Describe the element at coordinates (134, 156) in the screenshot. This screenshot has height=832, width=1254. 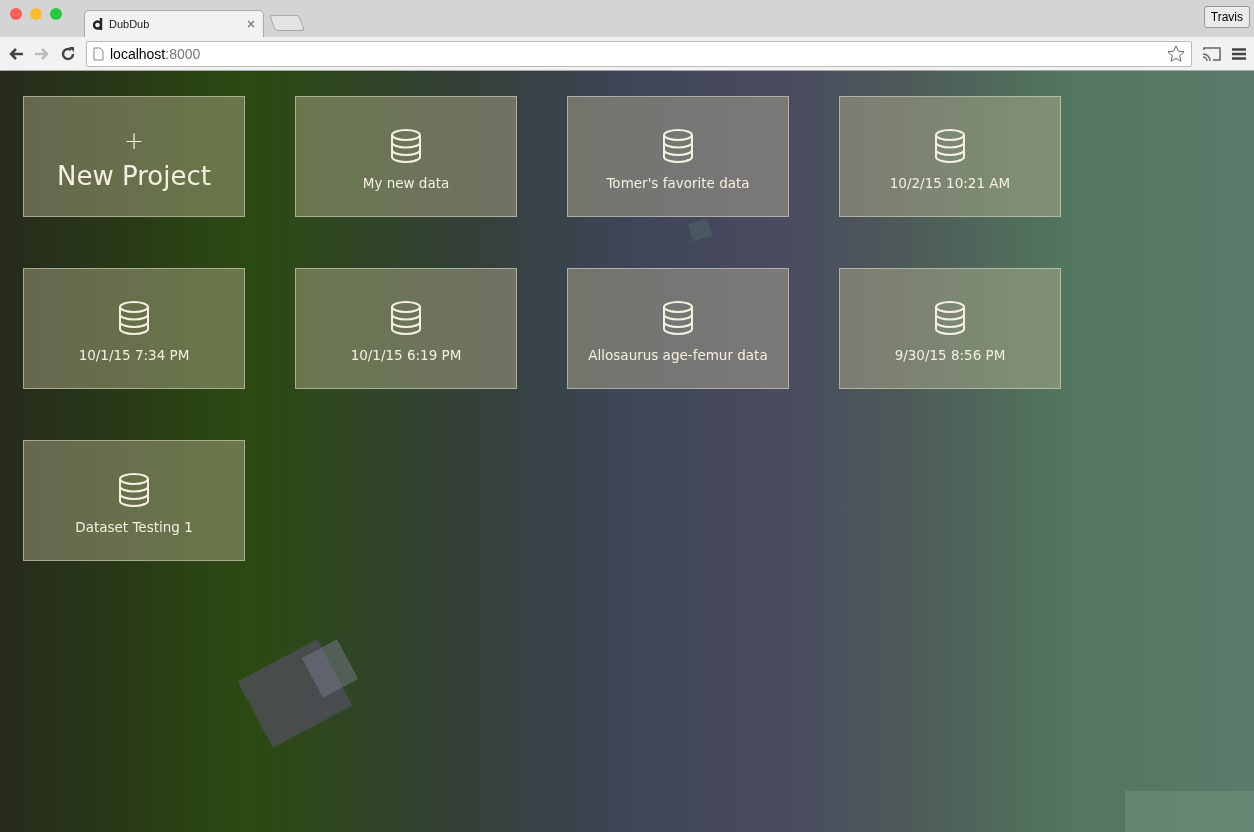
I see `new-project-card: + New Project` at that location.